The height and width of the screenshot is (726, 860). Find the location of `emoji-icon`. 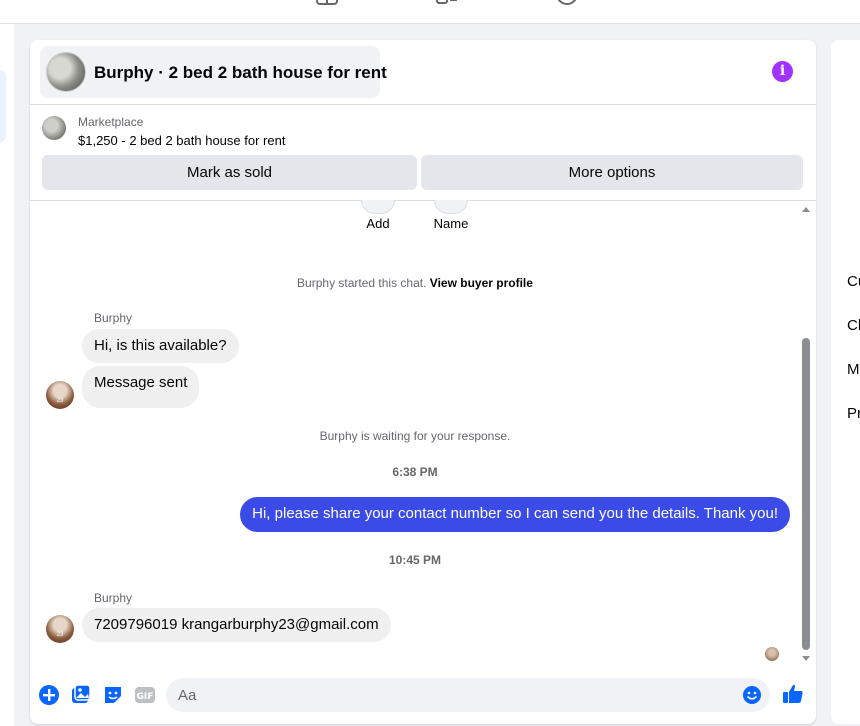

emoji-icon is located at coordinates (752, 695).